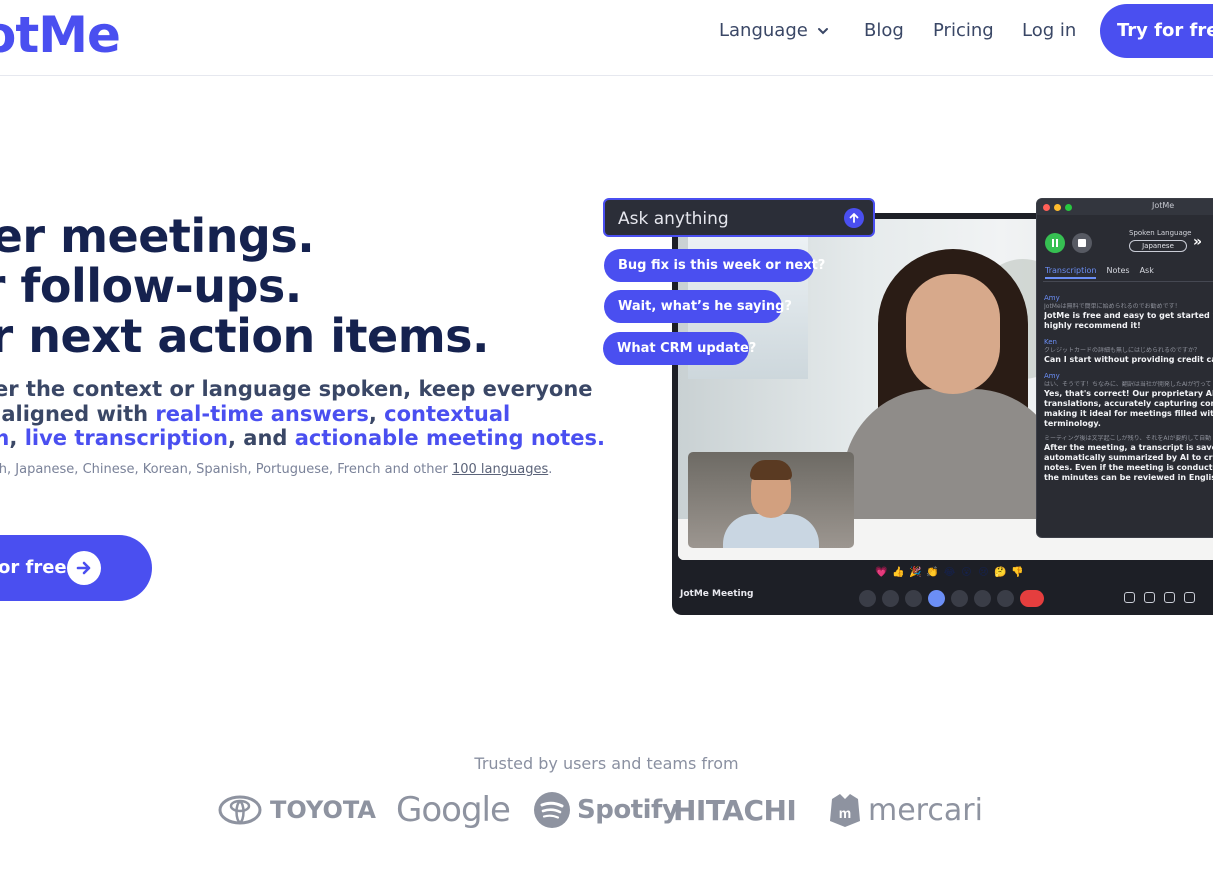 Image resolution: width=1213 pixels, height=880 pixels. What do you see at coordinates (1128, 477) in the screenshot?
I see `translated-text: the minutes can be reviewed in English.` at bounding box center [1128, 477].